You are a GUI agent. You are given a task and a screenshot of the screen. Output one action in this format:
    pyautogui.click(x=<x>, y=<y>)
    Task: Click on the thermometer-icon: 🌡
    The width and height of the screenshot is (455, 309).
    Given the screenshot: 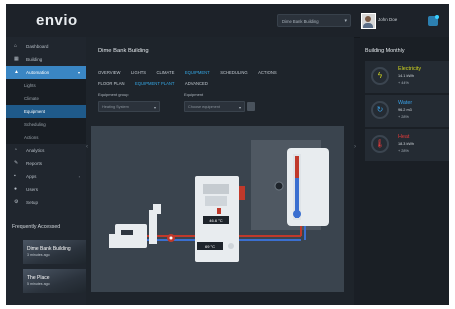 What is the action you would take?
    pyautogui.click(x=380, y=143)
    